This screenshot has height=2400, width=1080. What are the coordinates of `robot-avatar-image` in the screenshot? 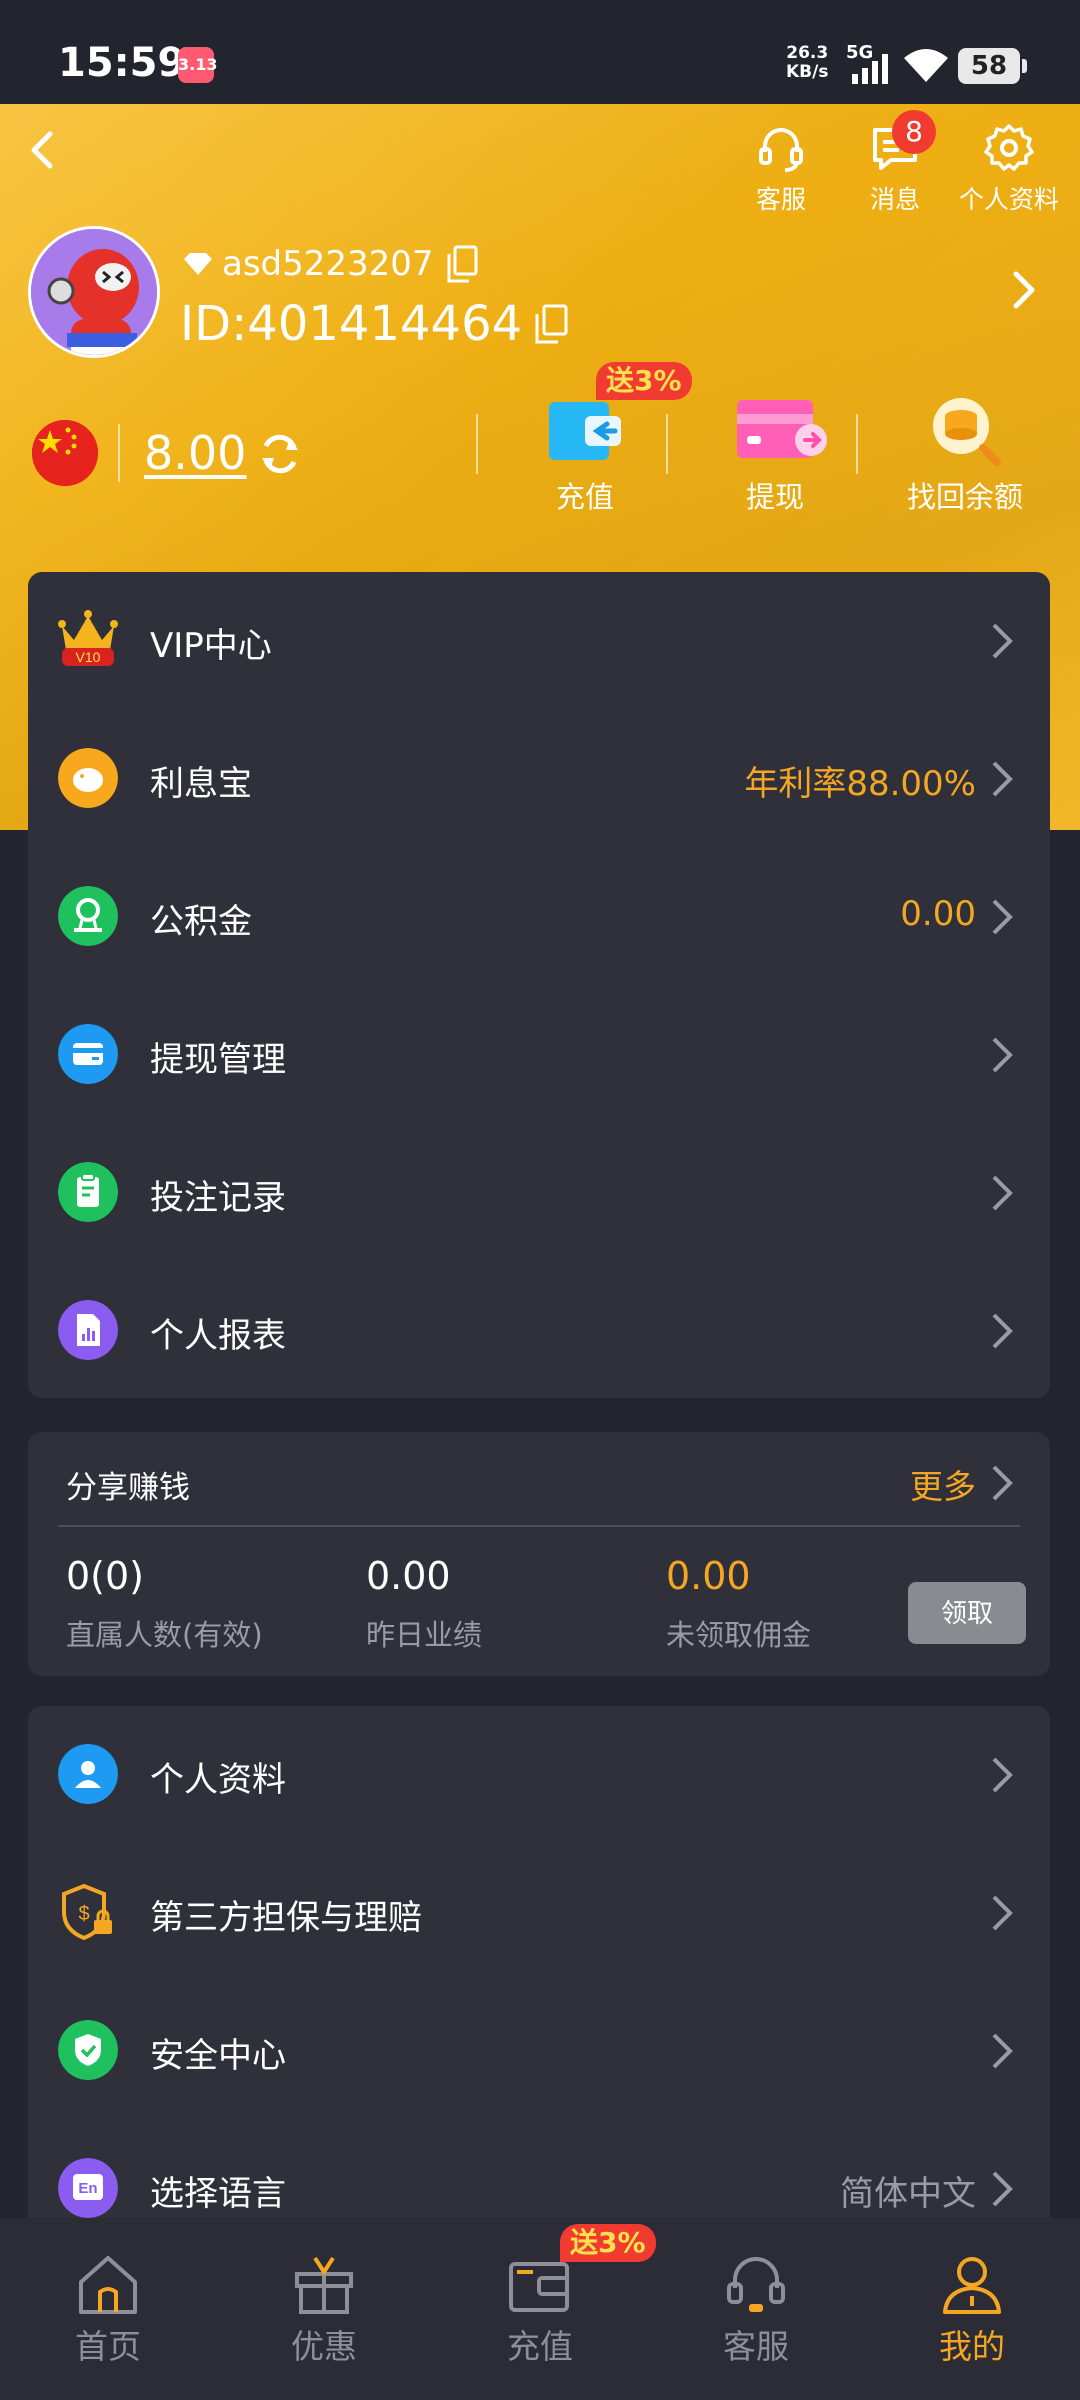 It's located at (94, 292).